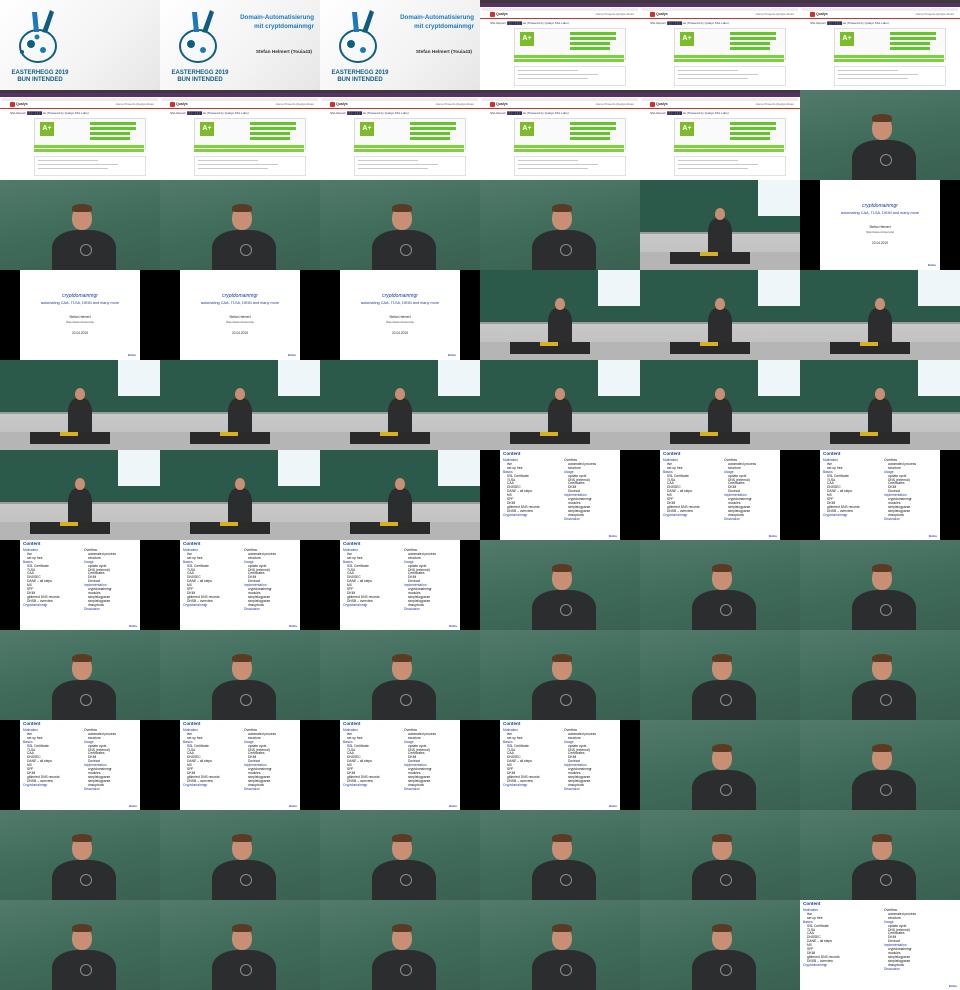 The height and width of the screenshot is (990, 960). What do you see at coordinates (233, 168) in the screenshot?
I see `detail-line` at bounding box center [233, 168].